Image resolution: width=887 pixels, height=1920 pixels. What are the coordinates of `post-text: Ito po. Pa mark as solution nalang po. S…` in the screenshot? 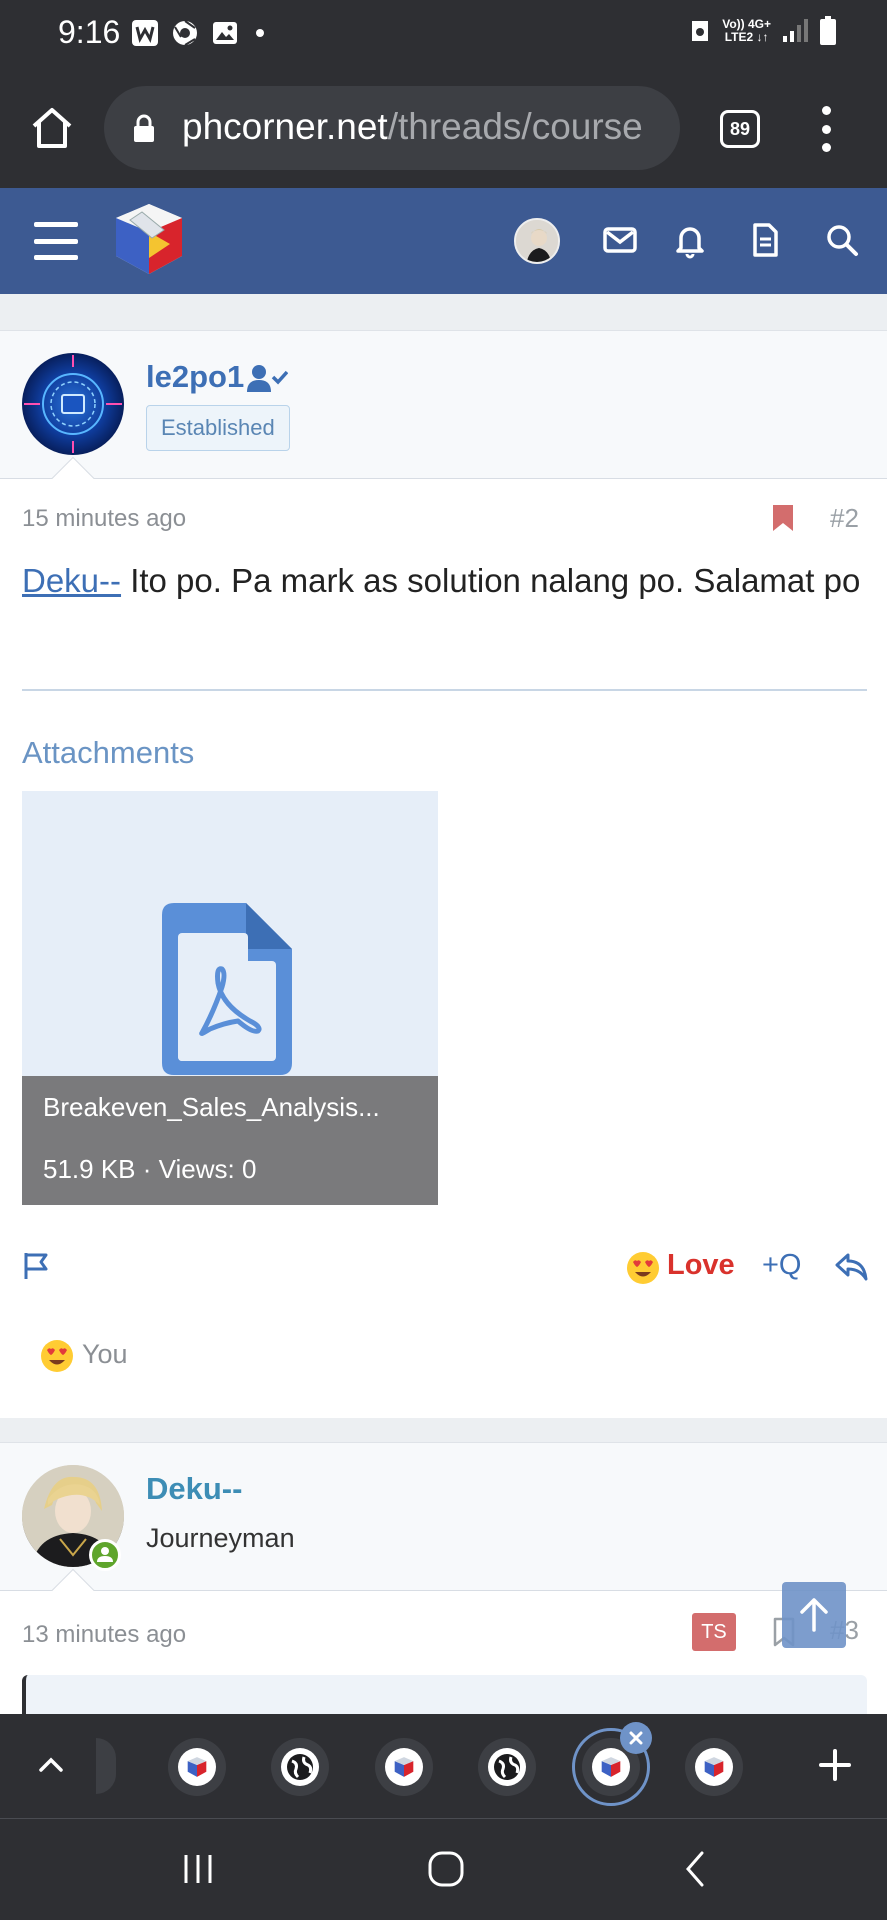 It's located at (491, 580).